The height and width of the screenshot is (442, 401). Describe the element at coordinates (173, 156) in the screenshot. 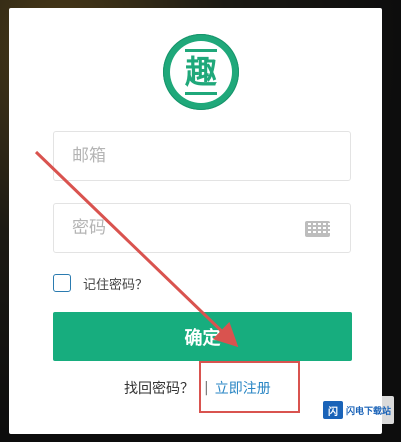

I see `email-input` at that location.